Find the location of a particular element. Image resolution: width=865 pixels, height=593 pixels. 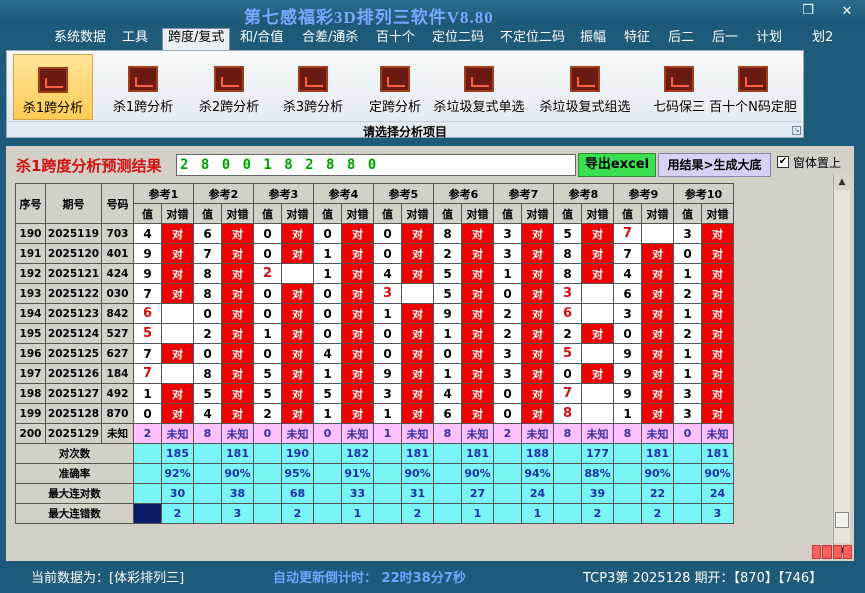

stats-value: 1 is located at coordinates (477, 513).